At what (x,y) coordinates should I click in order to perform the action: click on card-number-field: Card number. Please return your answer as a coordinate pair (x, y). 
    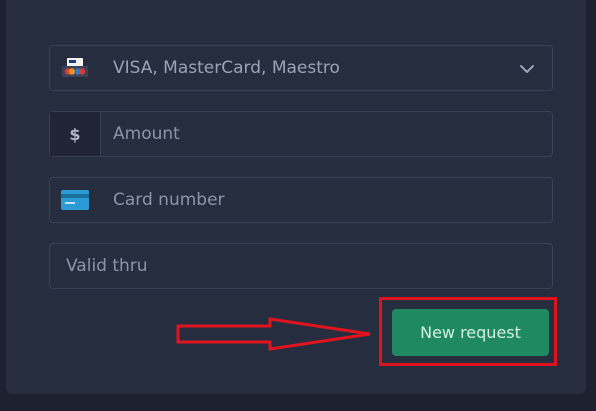
    Looking at the image, I should click on (301, 200).